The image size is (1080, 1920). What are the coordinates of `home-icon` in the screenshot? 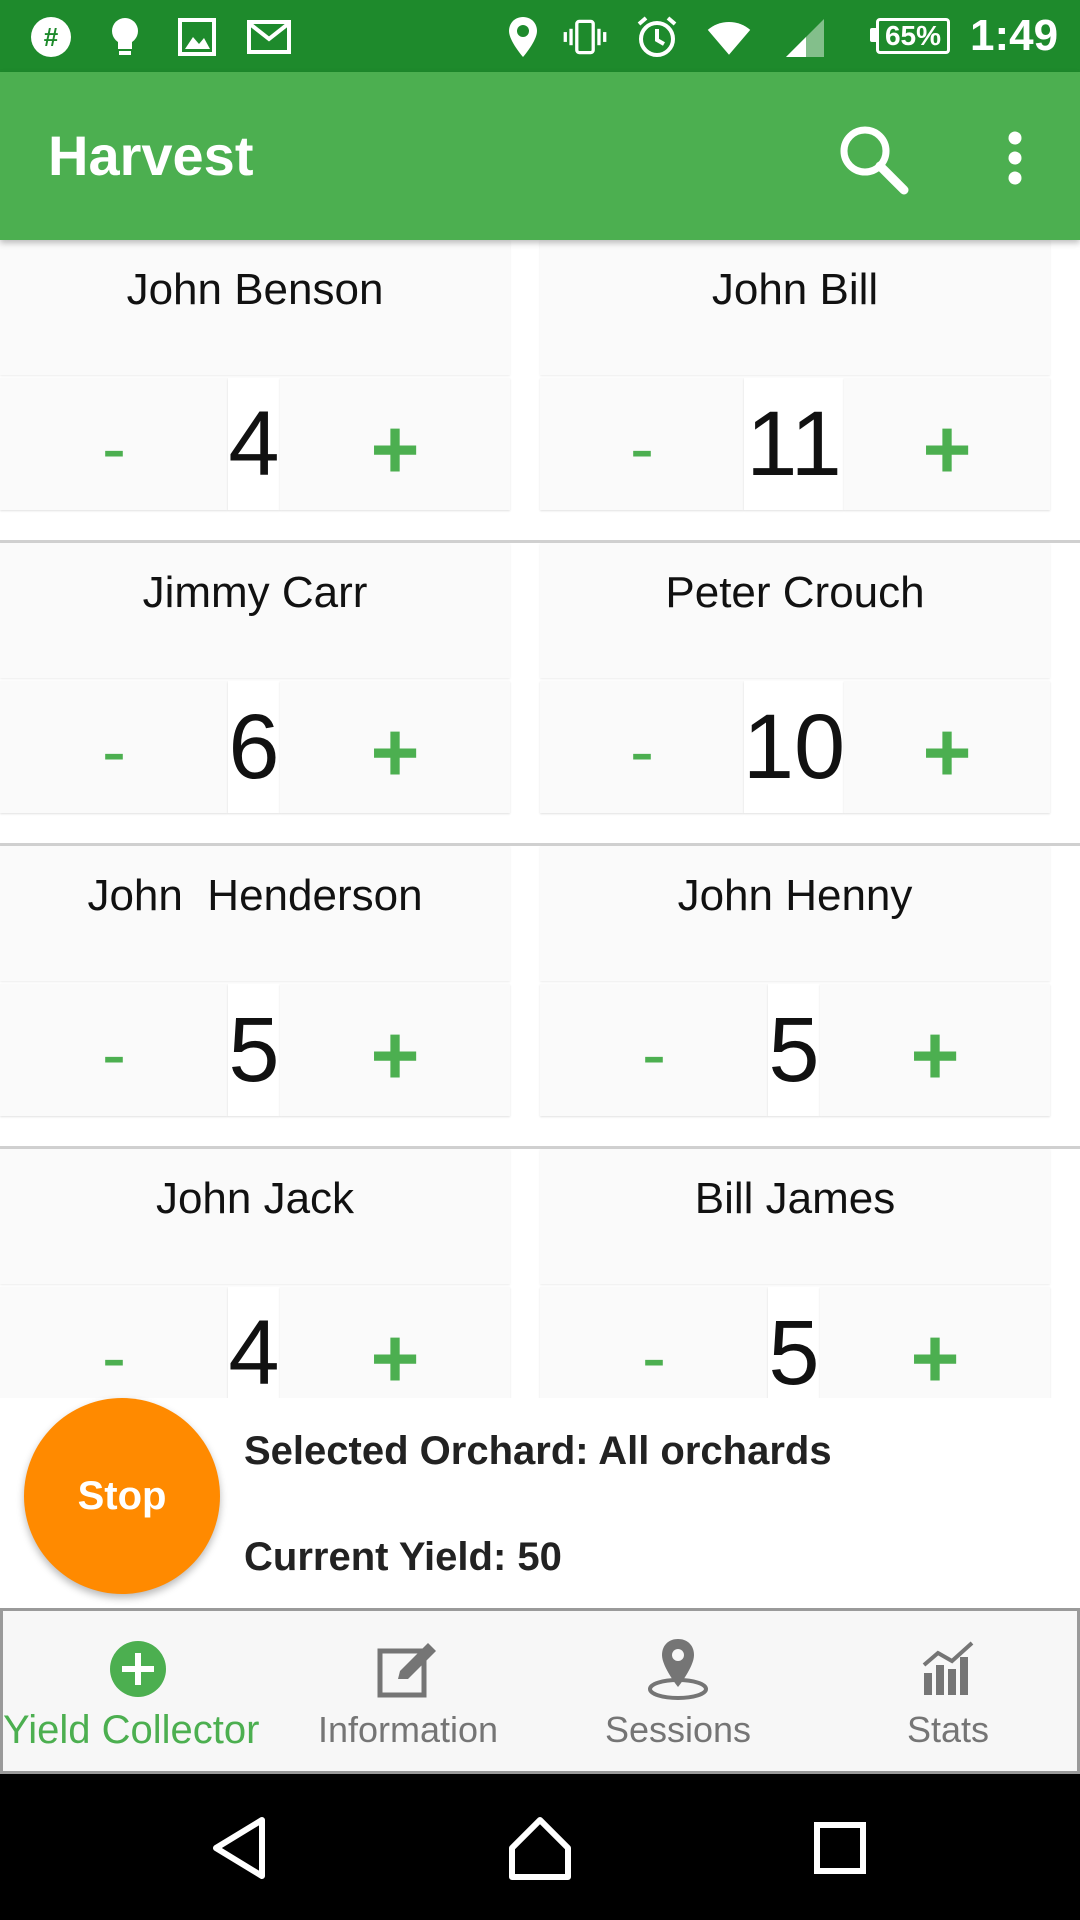 It's located at (540, 1848).